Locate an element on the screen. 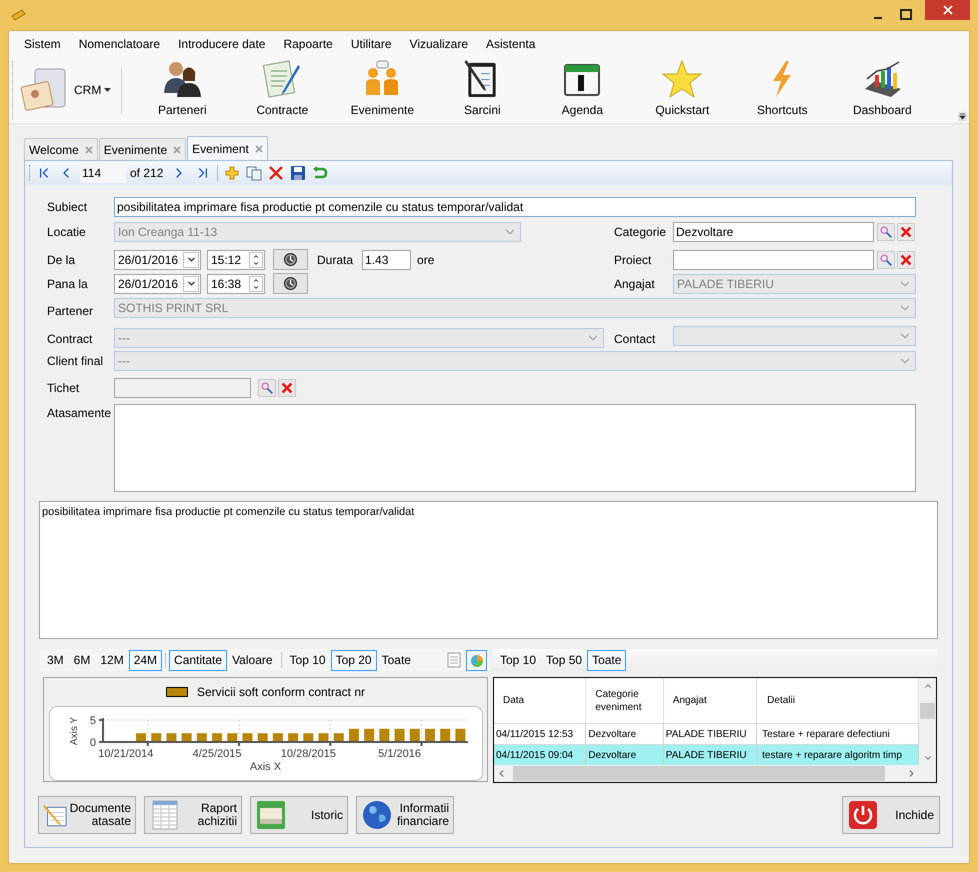  pie-chart-icon is located at coordinates (476, 660).